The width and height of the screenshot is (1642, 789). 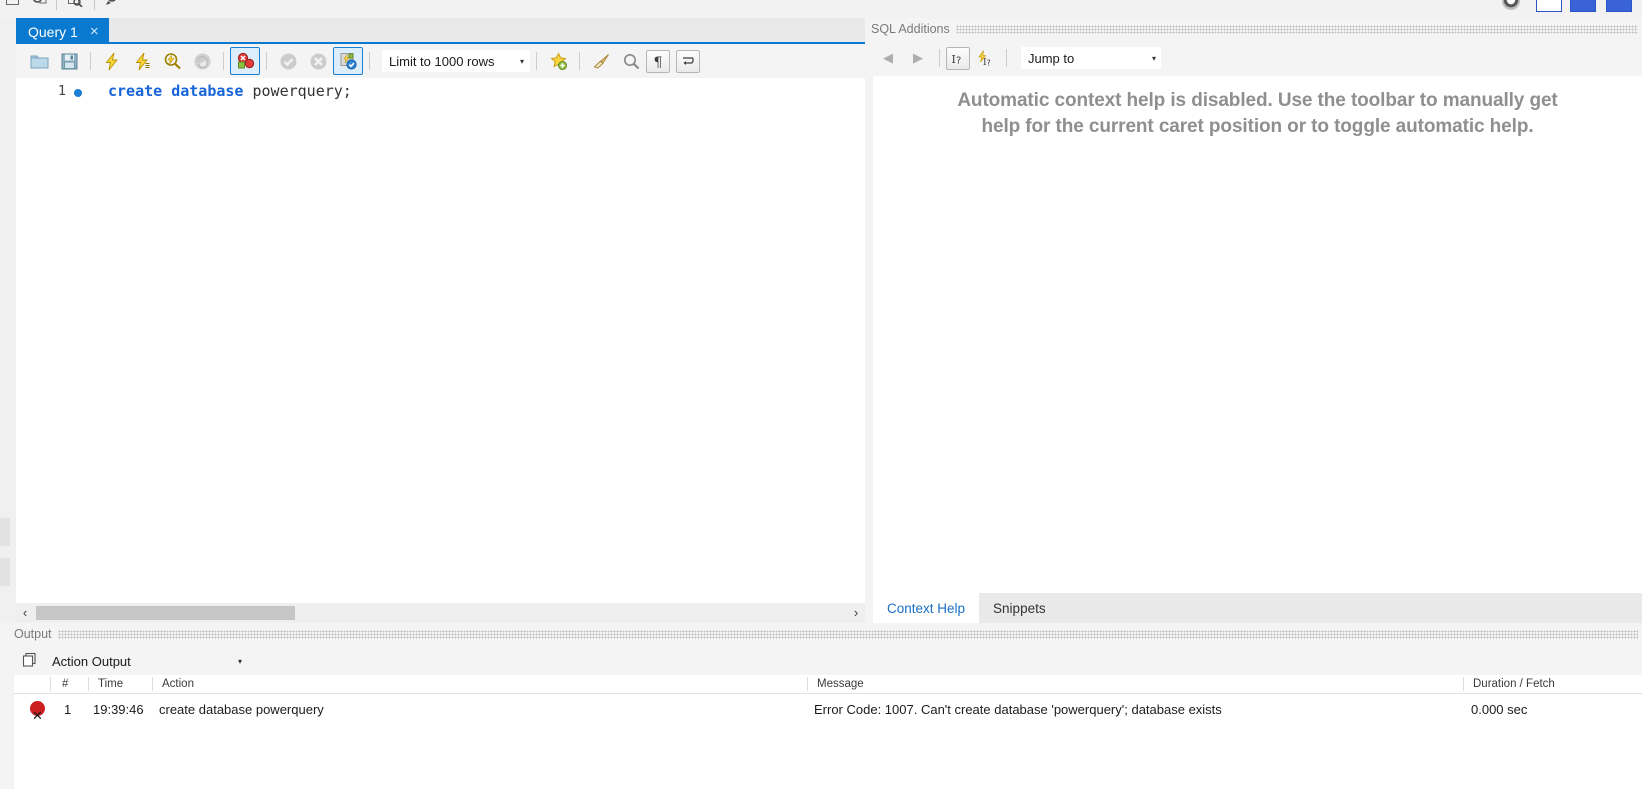 I want to click on sql-additions-caption: SQL Additions, so click(x=1253, y=29).